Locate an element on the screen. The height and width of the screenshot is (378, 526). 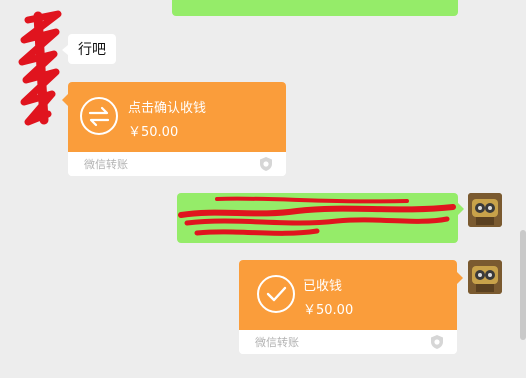
outgoing-text-message-redacted is located at coordinates (320, 218).